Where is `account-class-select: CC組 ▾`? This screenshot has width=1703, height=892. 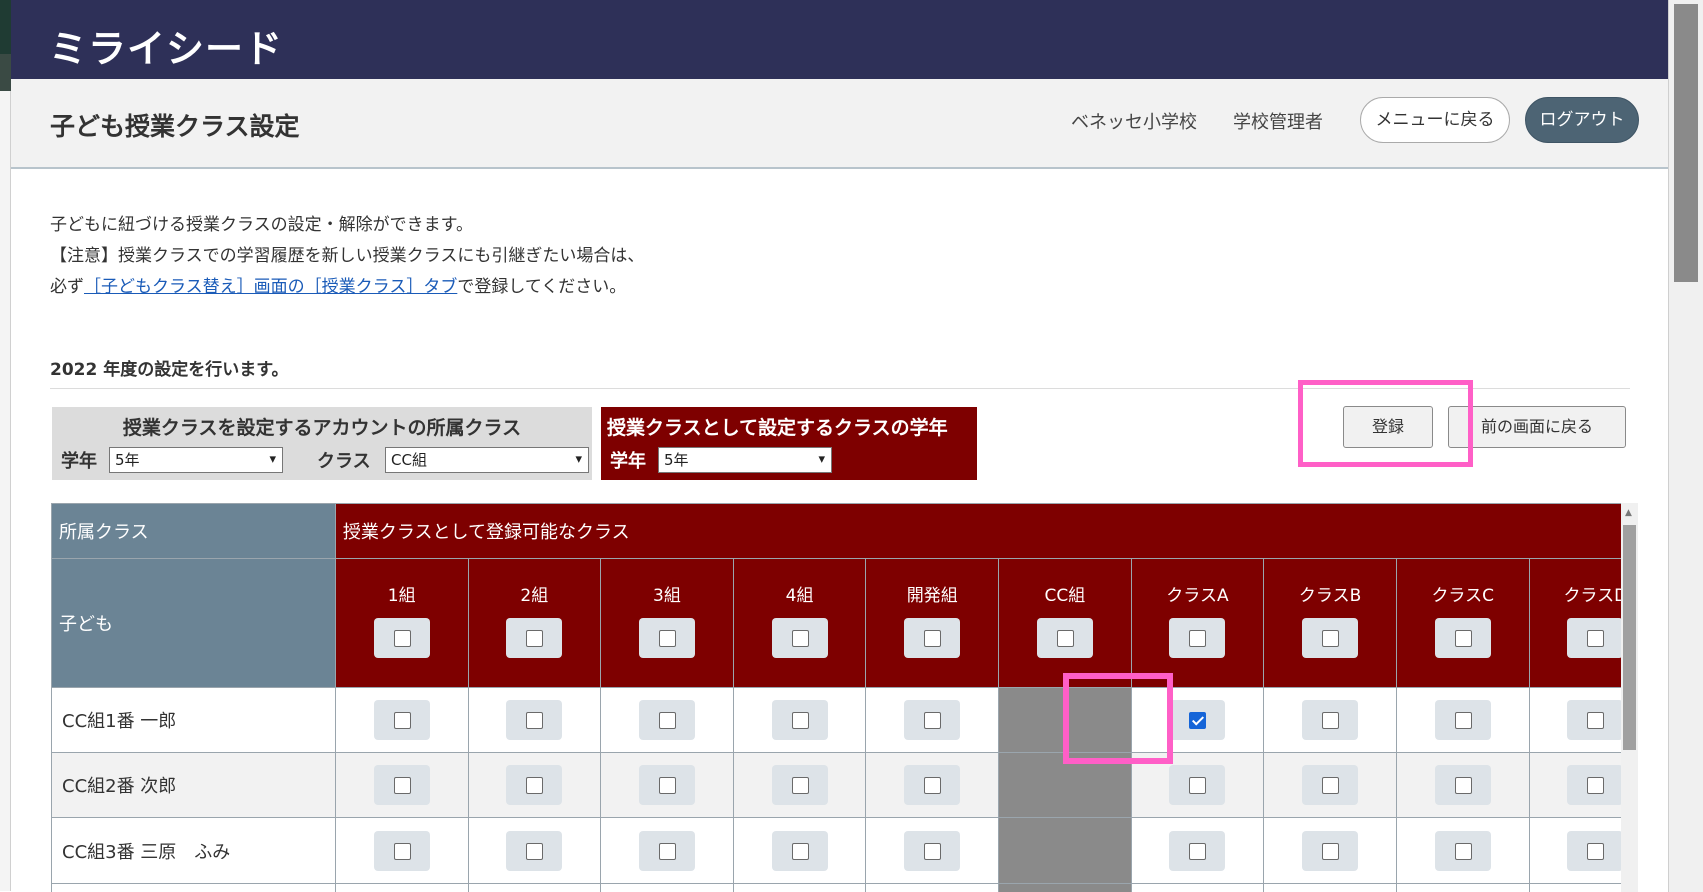 account-class-select: CC組 ▾ is located at coordinates (487, 460).